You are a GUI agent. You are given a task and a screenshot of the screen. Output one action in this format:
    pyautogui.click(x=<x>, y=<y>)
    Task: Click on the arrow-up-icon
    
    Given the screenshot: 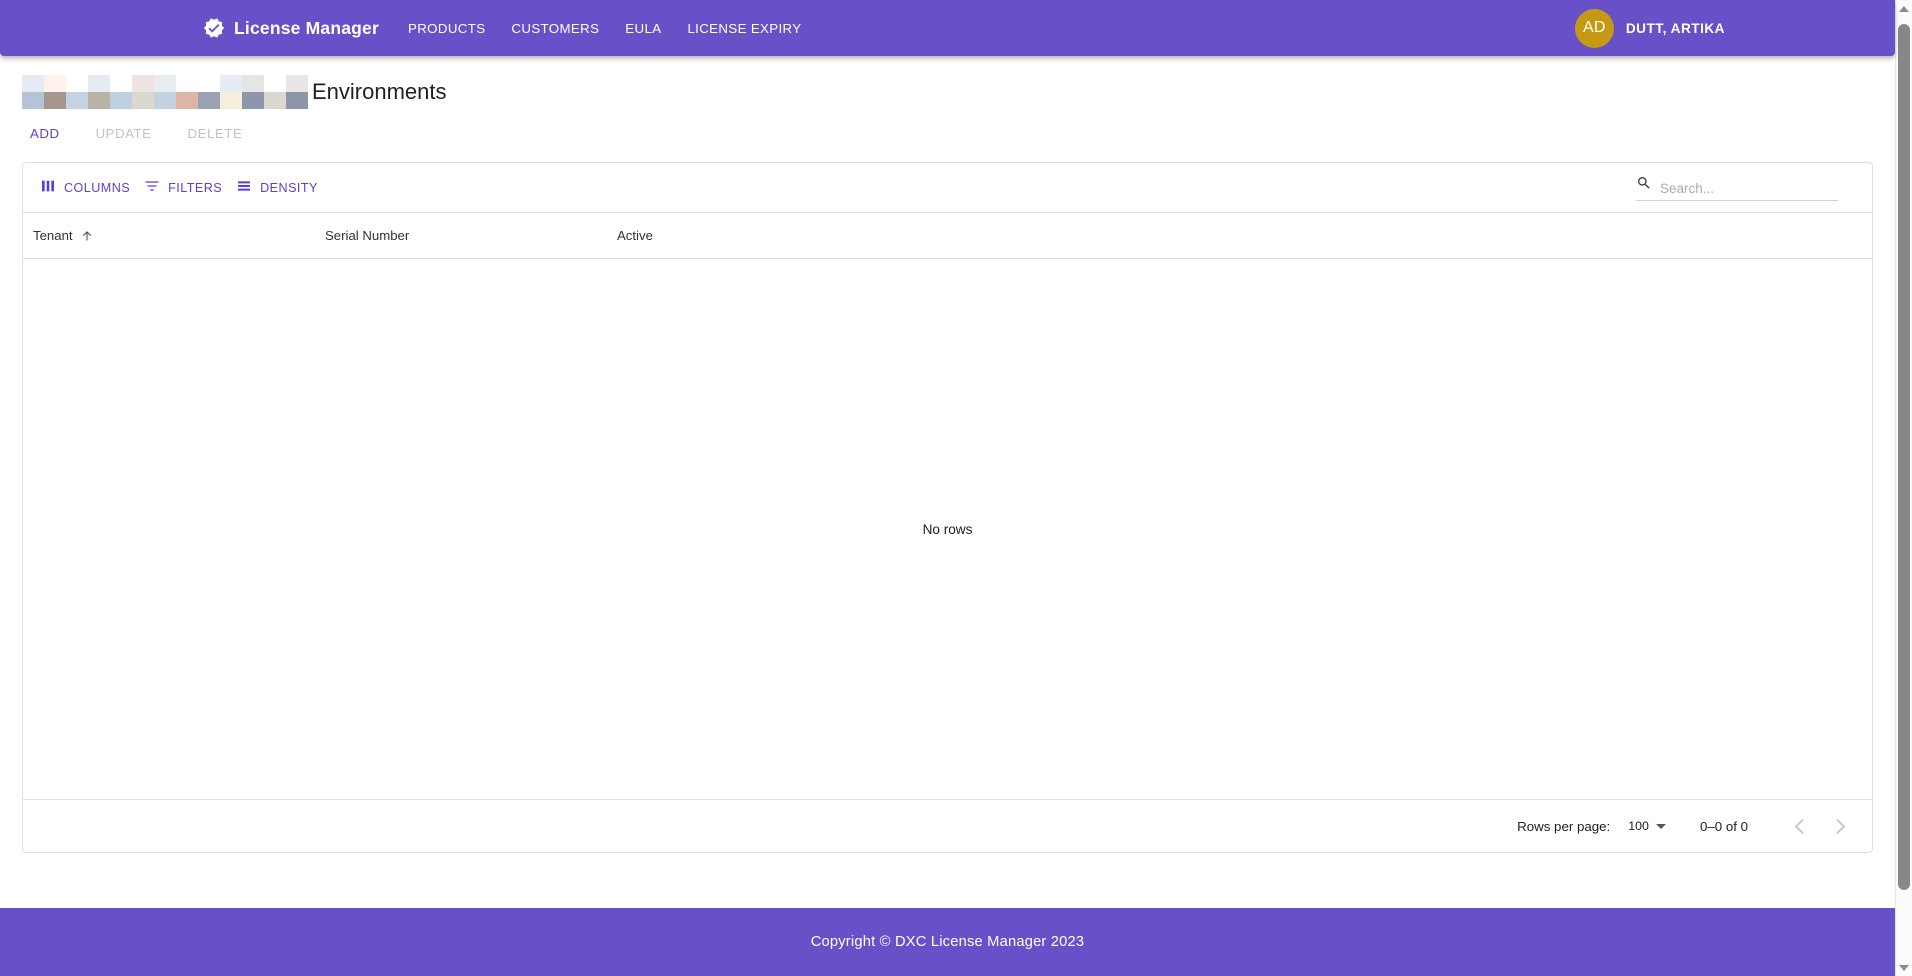 What is the action you would take?
    pyautogui.click(x=87, y=236)
    